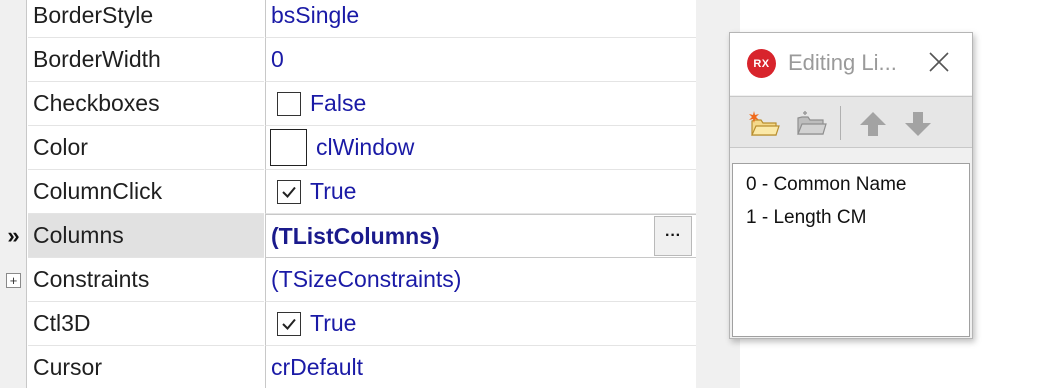 The width and height of the screenshot is (1048, 388). I want to click on property-row-ctl3d: Ctl3D True, so click(348, 324).